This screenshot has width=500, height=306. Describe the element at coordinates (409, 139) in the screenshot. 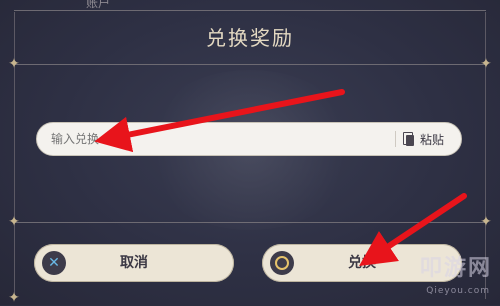

I see `paste-icon` at that location.